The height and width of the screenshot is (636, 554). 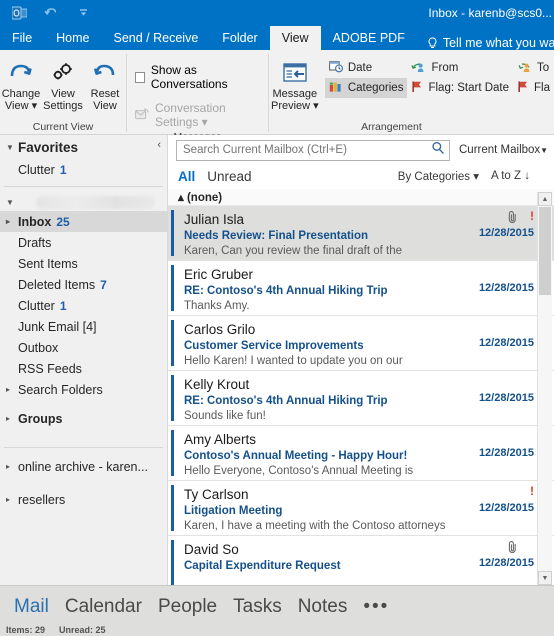 I want to click on arrange-by-dropdown: By Categories ▾, so click(x=438, y=176).